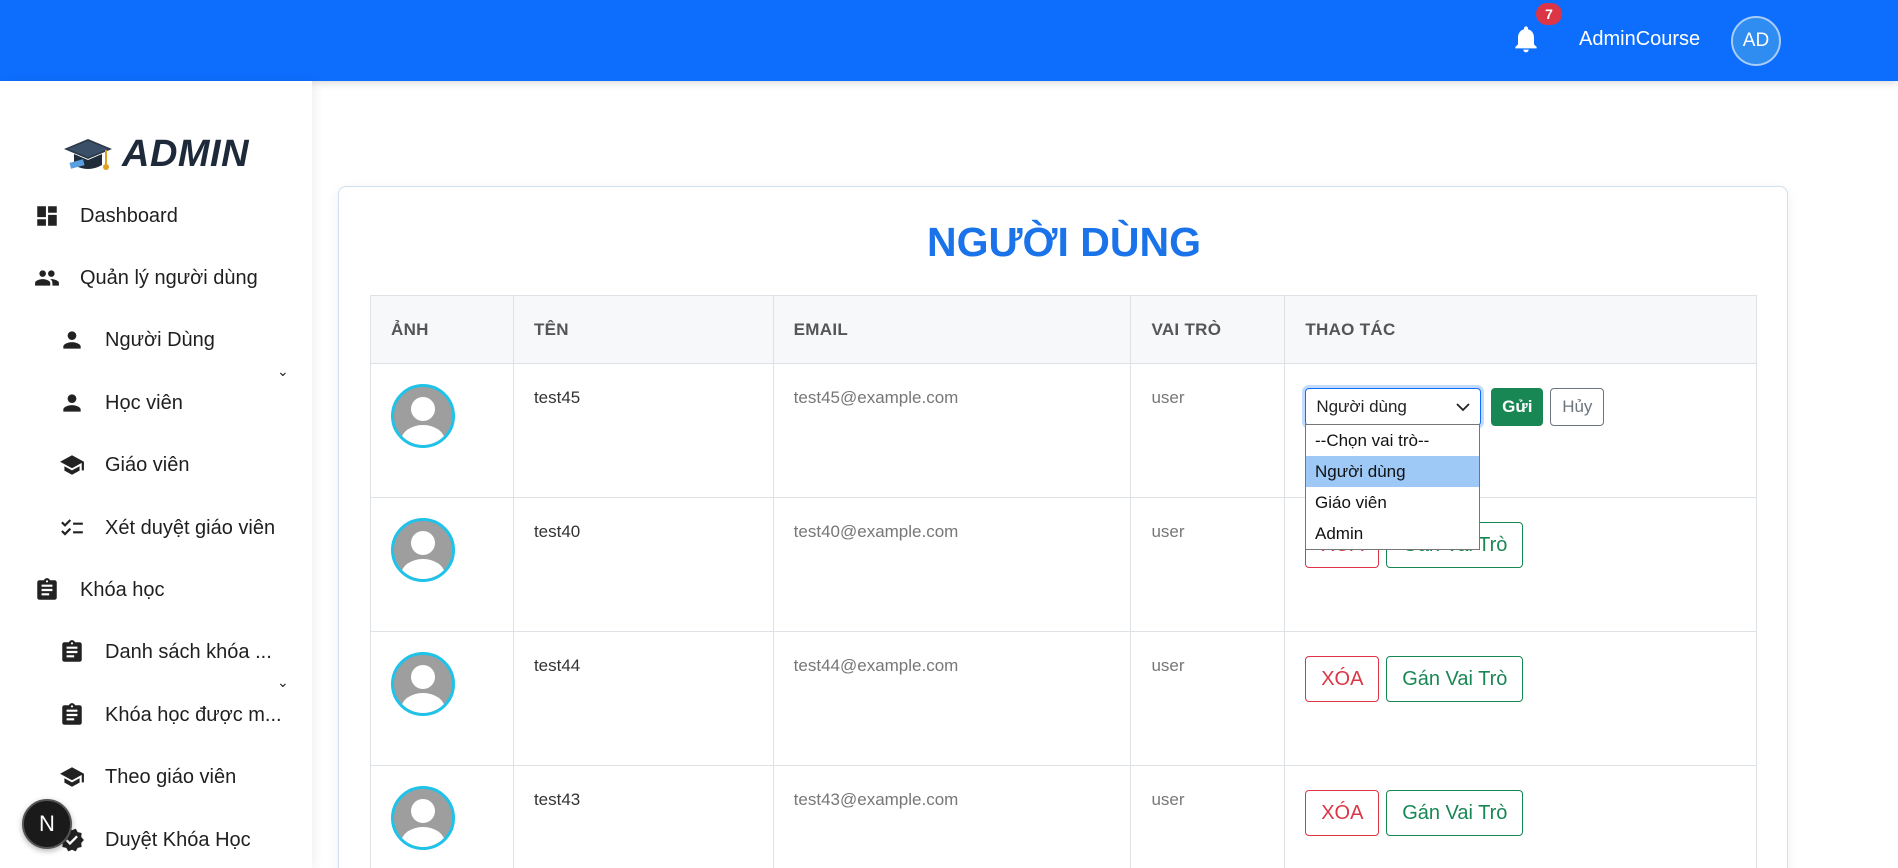 This screenshot has height=868, width=1898. I want to click on user-email: test40@example.com, so click(952, 564).